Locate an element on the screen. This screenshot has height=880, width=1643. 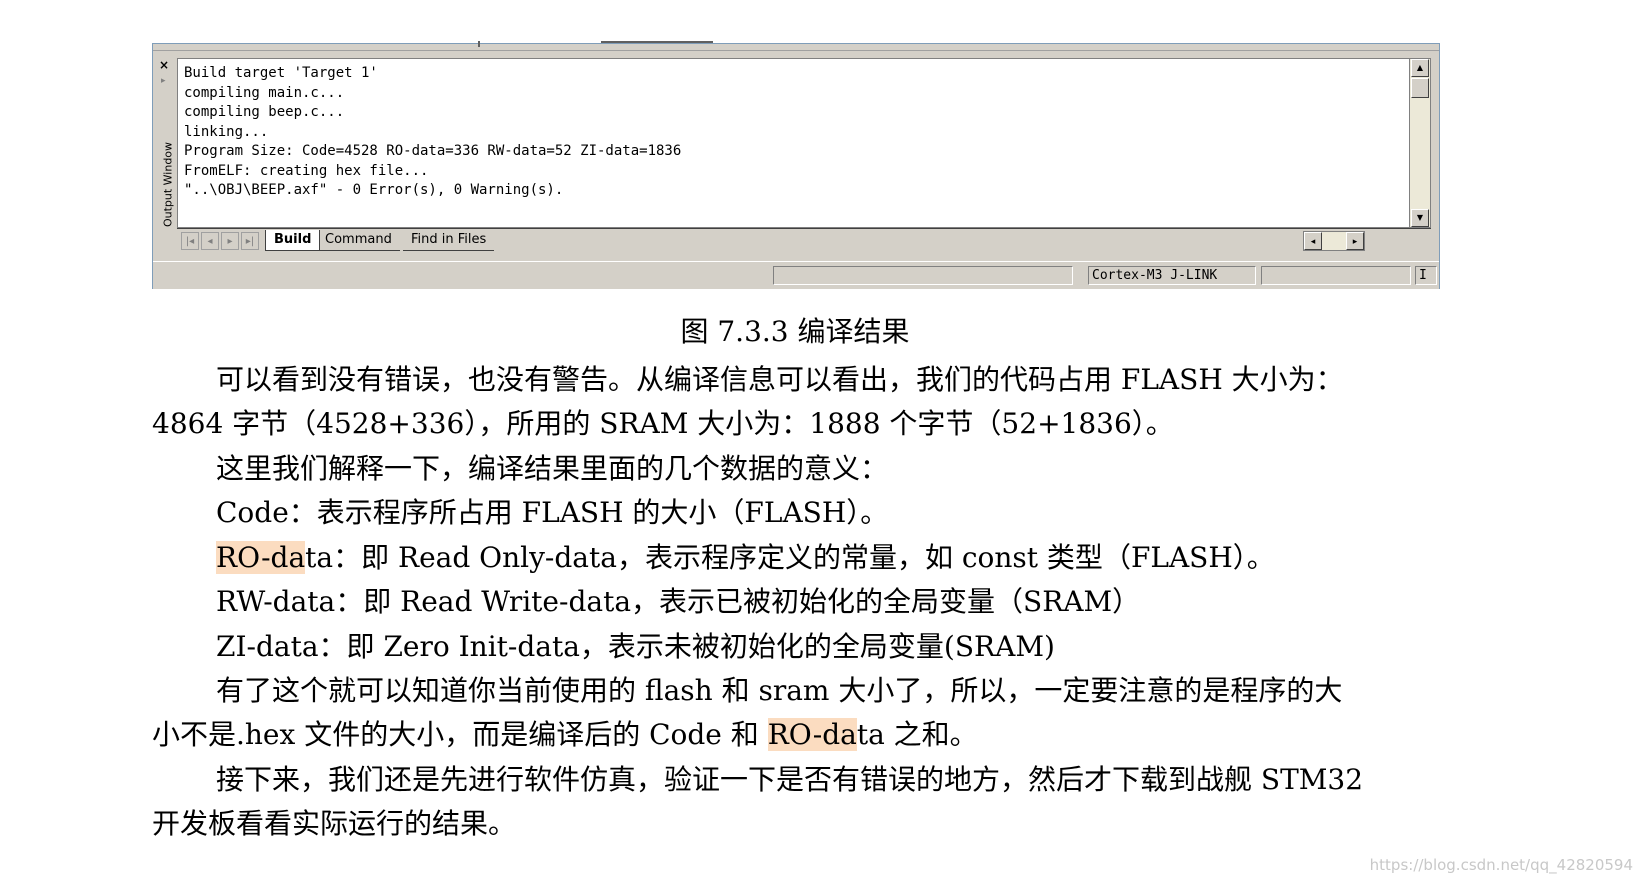
vertical-scrollbar: ▲ ▼ is located at coordinates (1420, 143).